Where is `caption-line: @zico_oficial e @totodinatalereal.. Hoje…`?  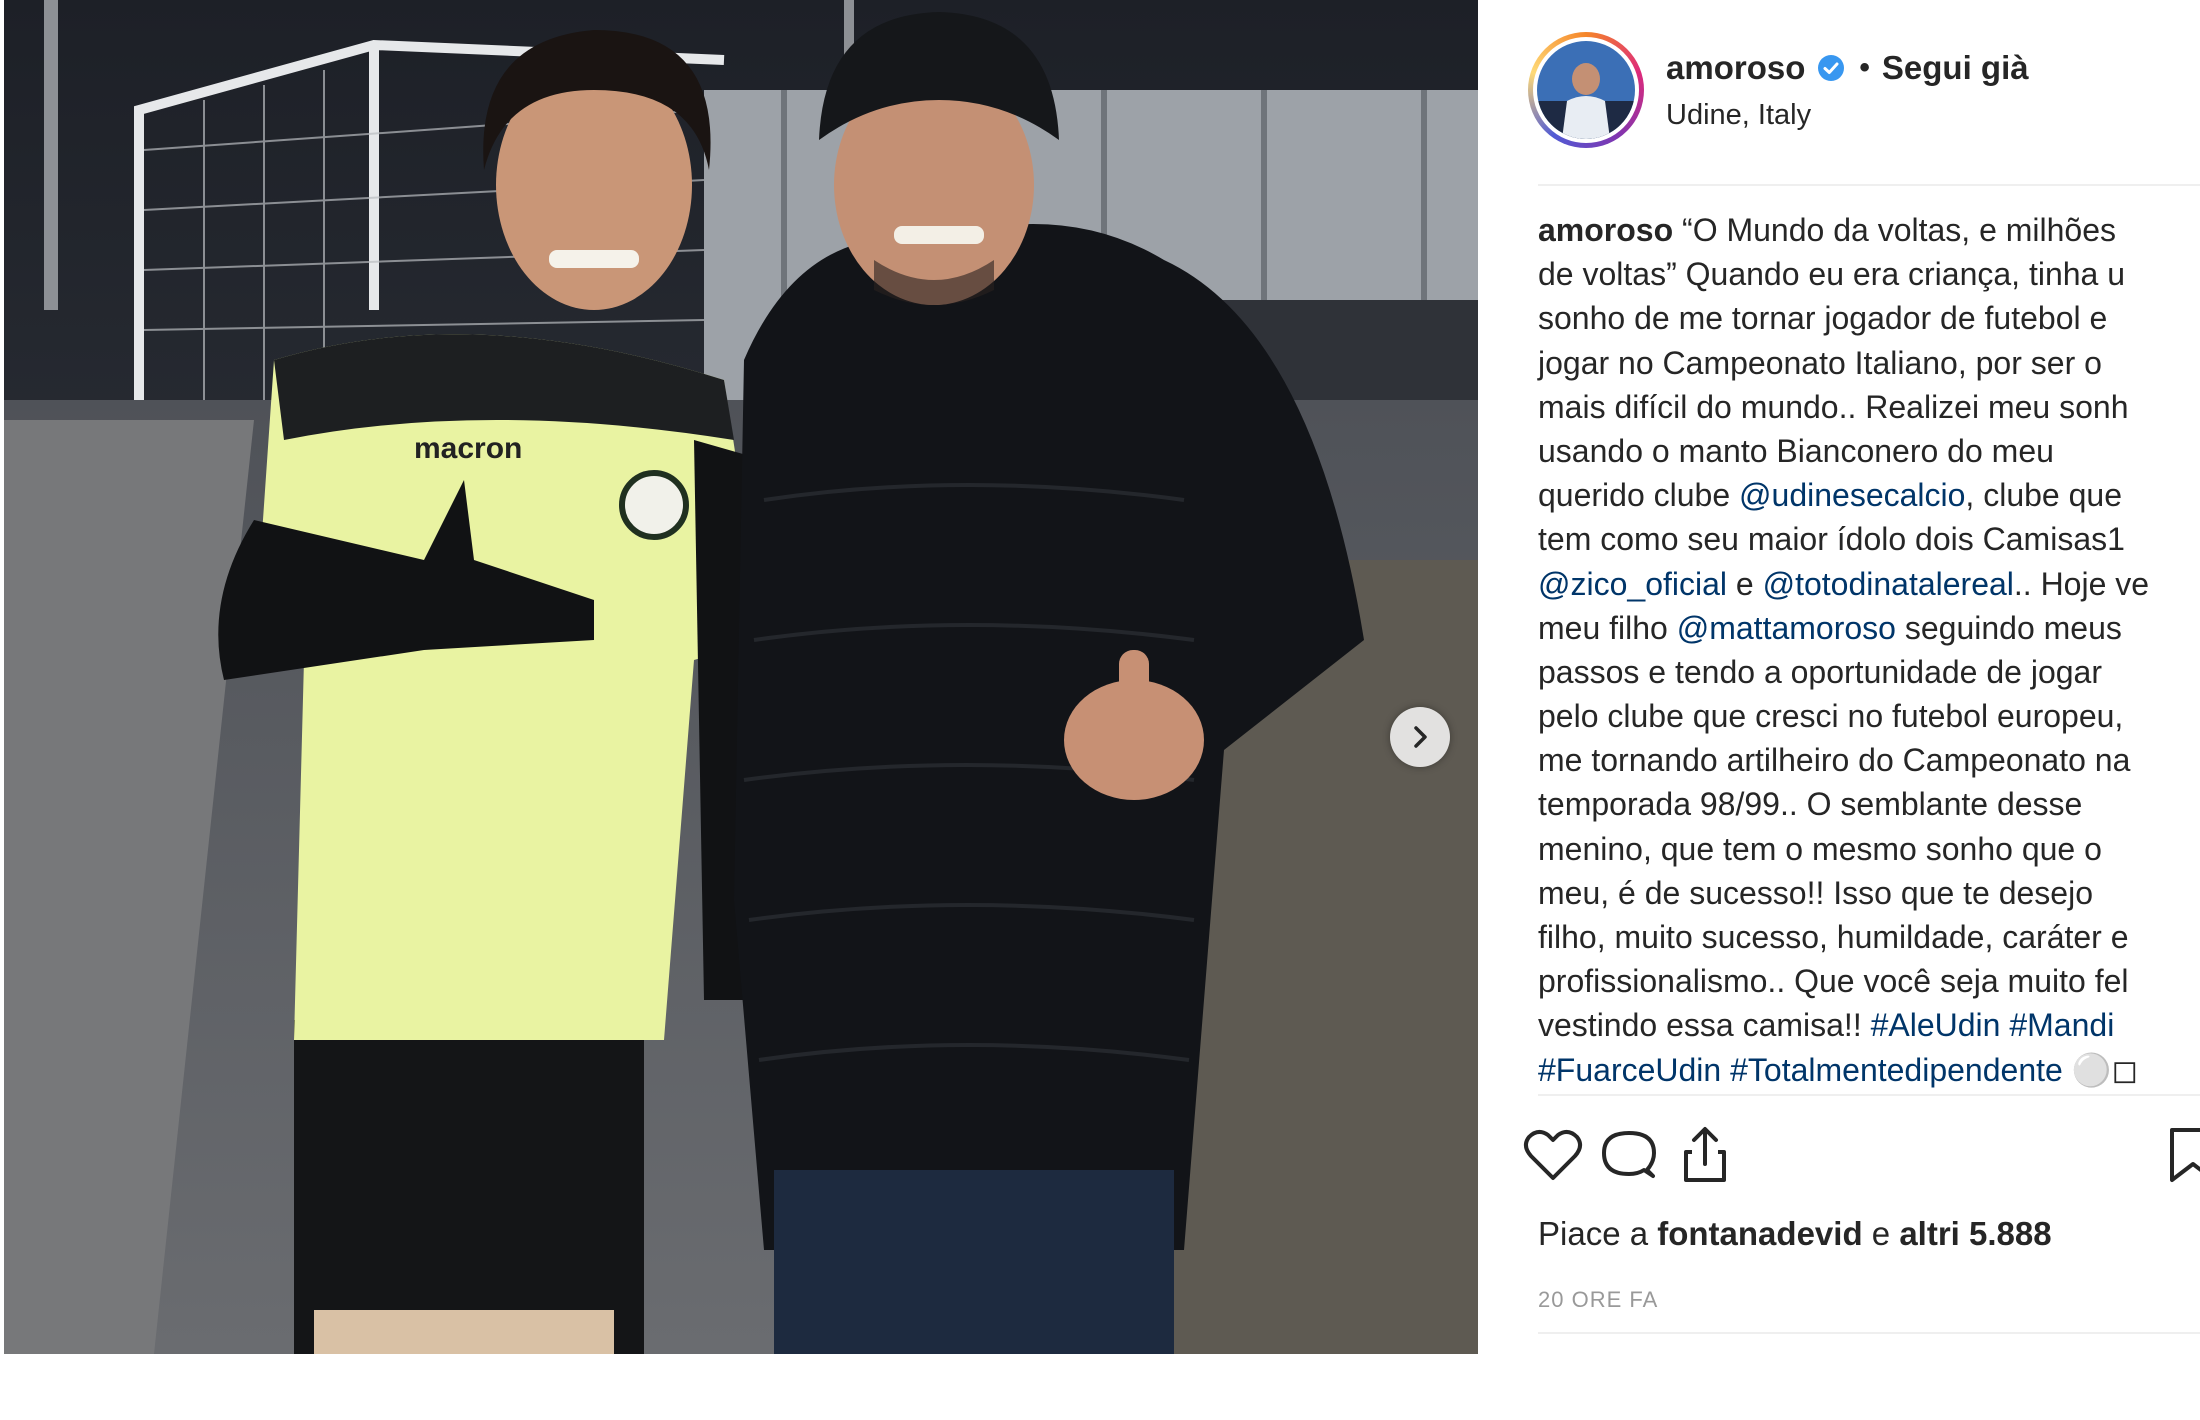
caption-line: @zico_oficial e @totodinatalereal.. Hoje… is located at coordinates (1869, 584).